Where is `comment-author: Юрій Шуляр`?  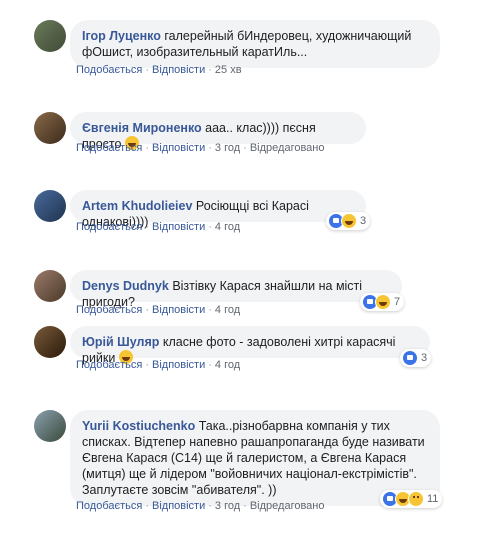
comment-author: Юрій Шуляр is located at coordinates (120, 342).